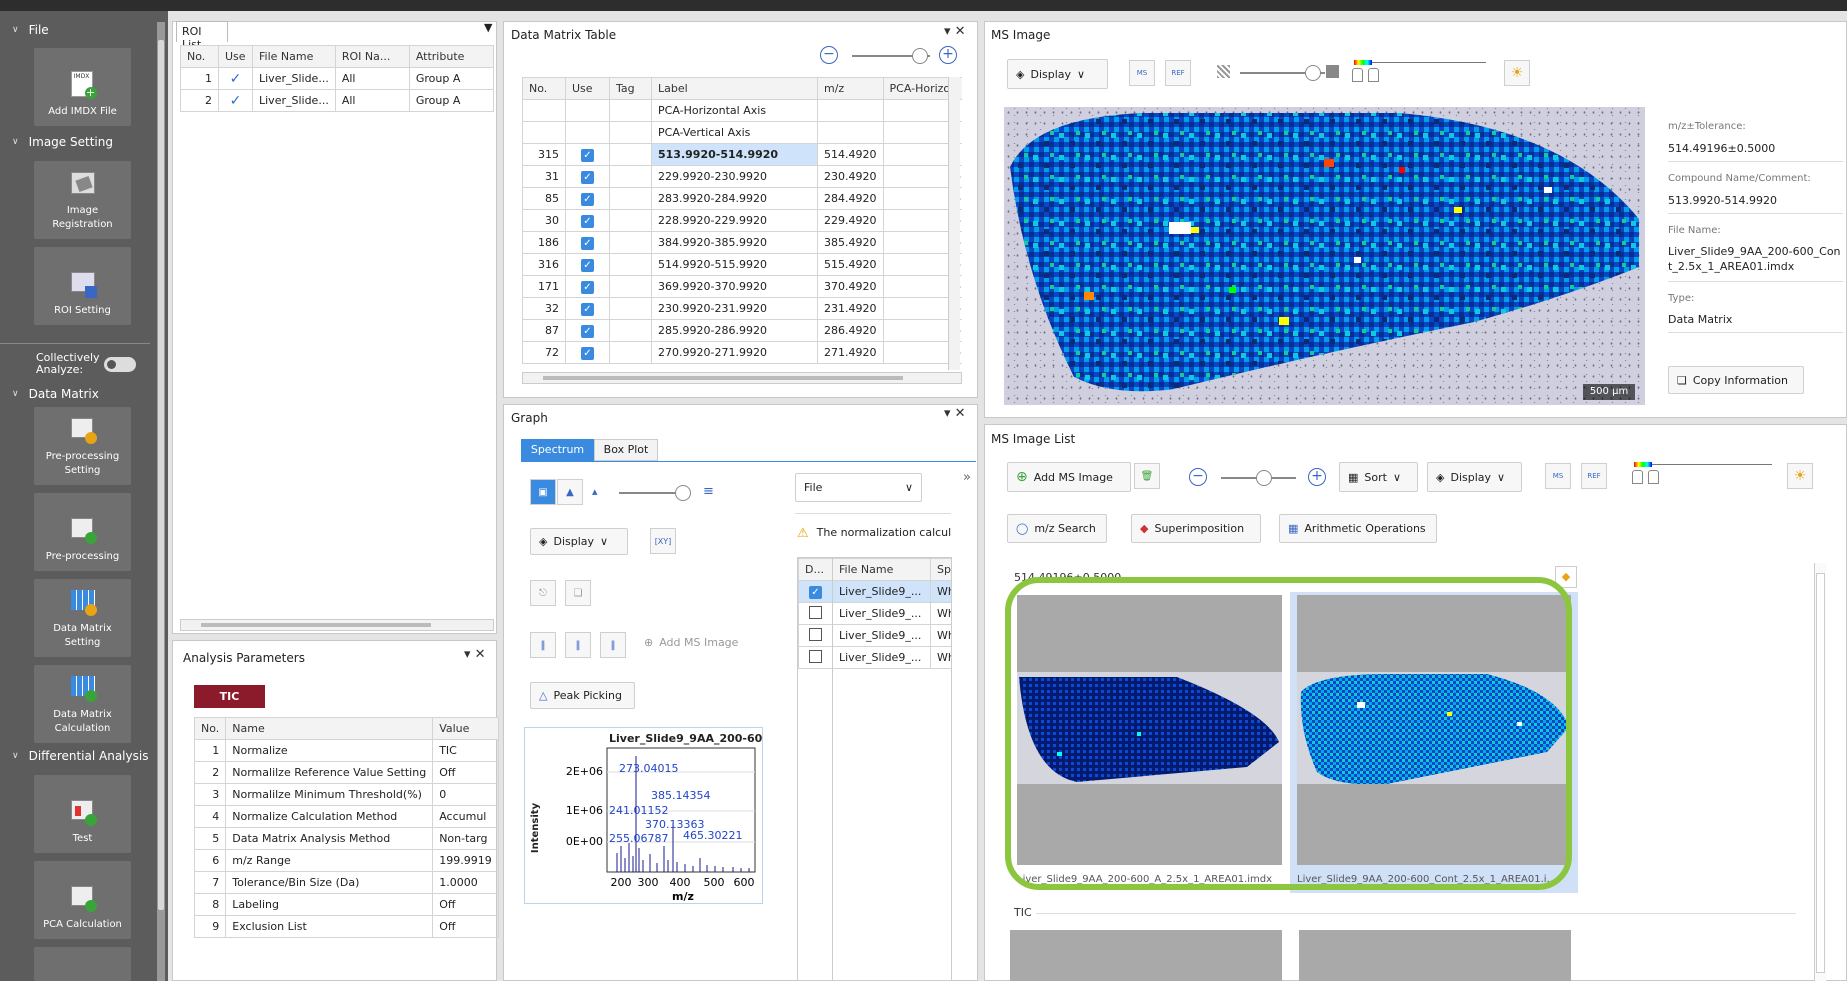  I want to click on roi-list-hscrollbar, so click(337, 625).